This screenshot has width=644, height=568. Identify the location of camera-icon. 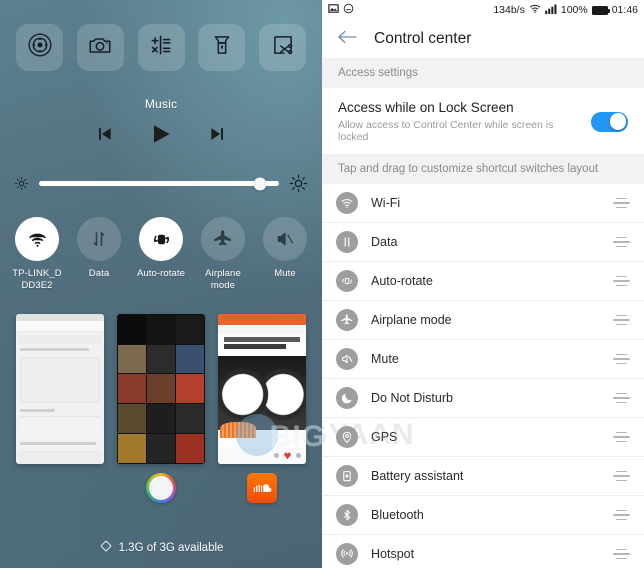
(100, 47).